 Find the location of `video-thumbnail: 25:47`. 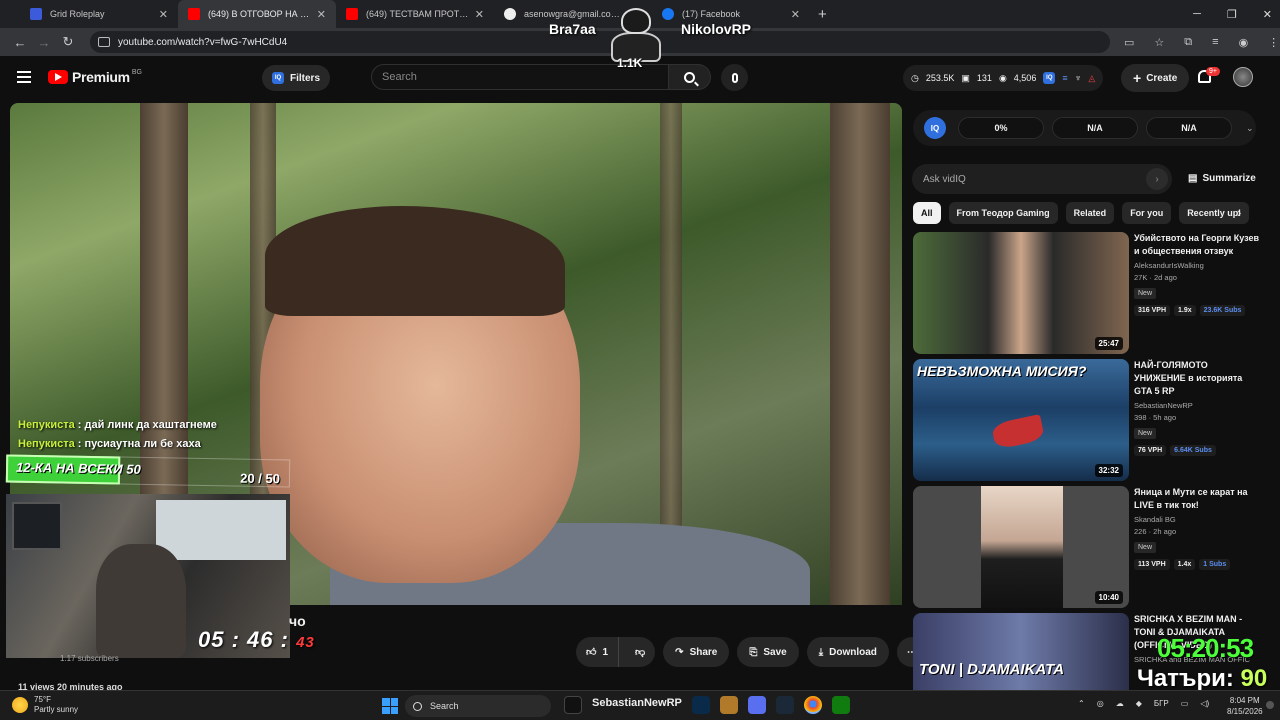

video-thumbnail: 25:47 is located at coordinates (1021, 293).